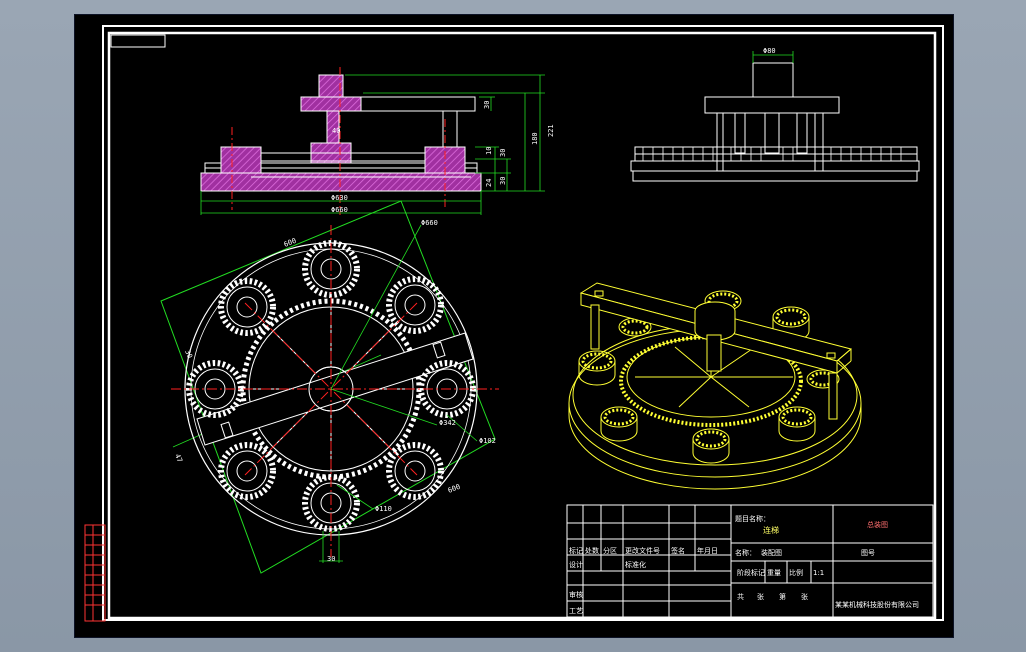  What do you see at coordinates (796, 572) in the screenshot?
I see `ratio-label: 比例` at bounding box center [796, 572].